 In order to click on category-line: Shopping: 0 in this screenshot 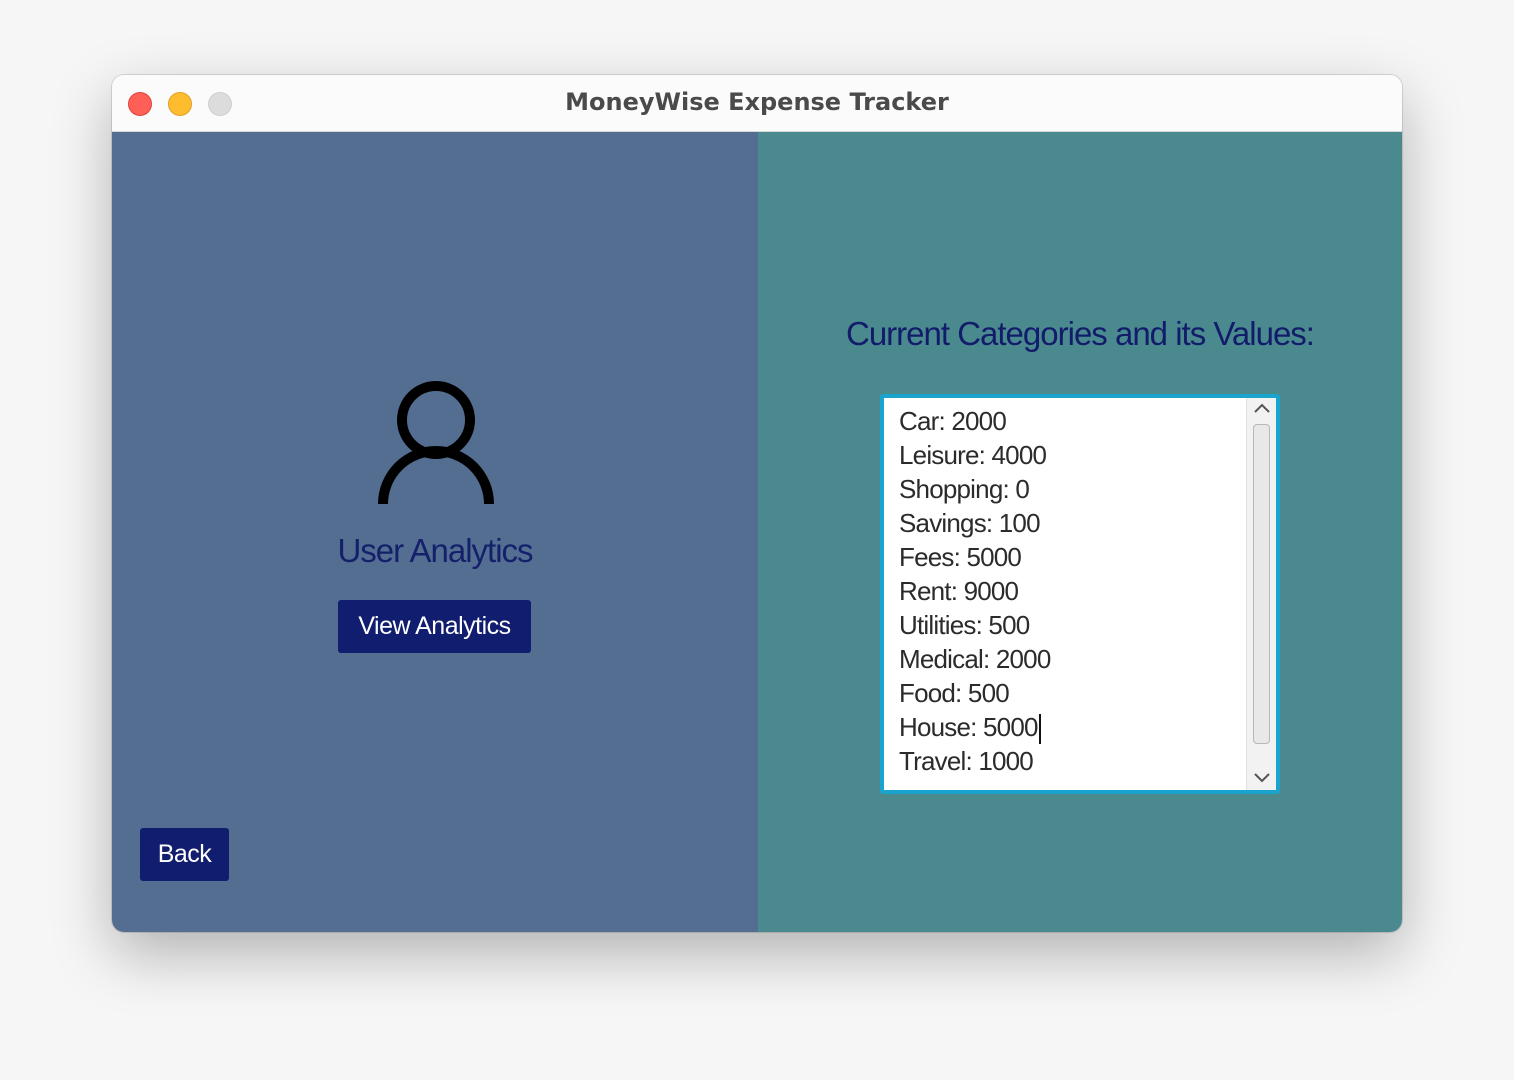, I will do `click(964, 489)`.